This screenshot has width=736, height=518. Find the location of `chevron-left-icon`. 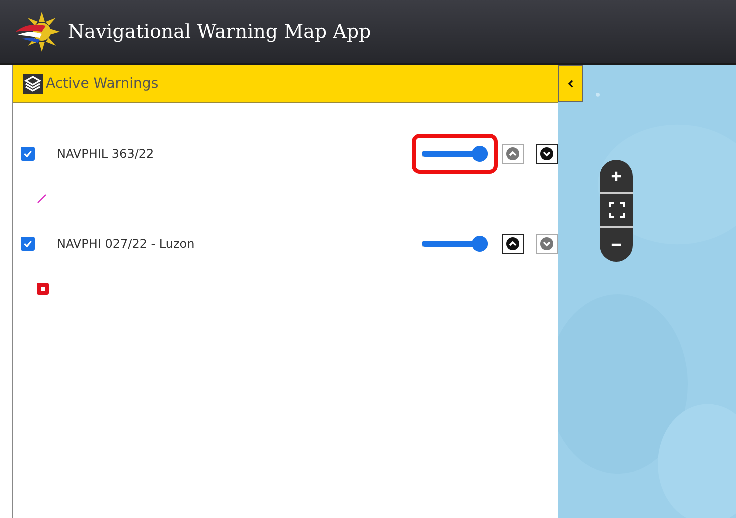

chevron-left-icon is located at coordinates (570, 83).